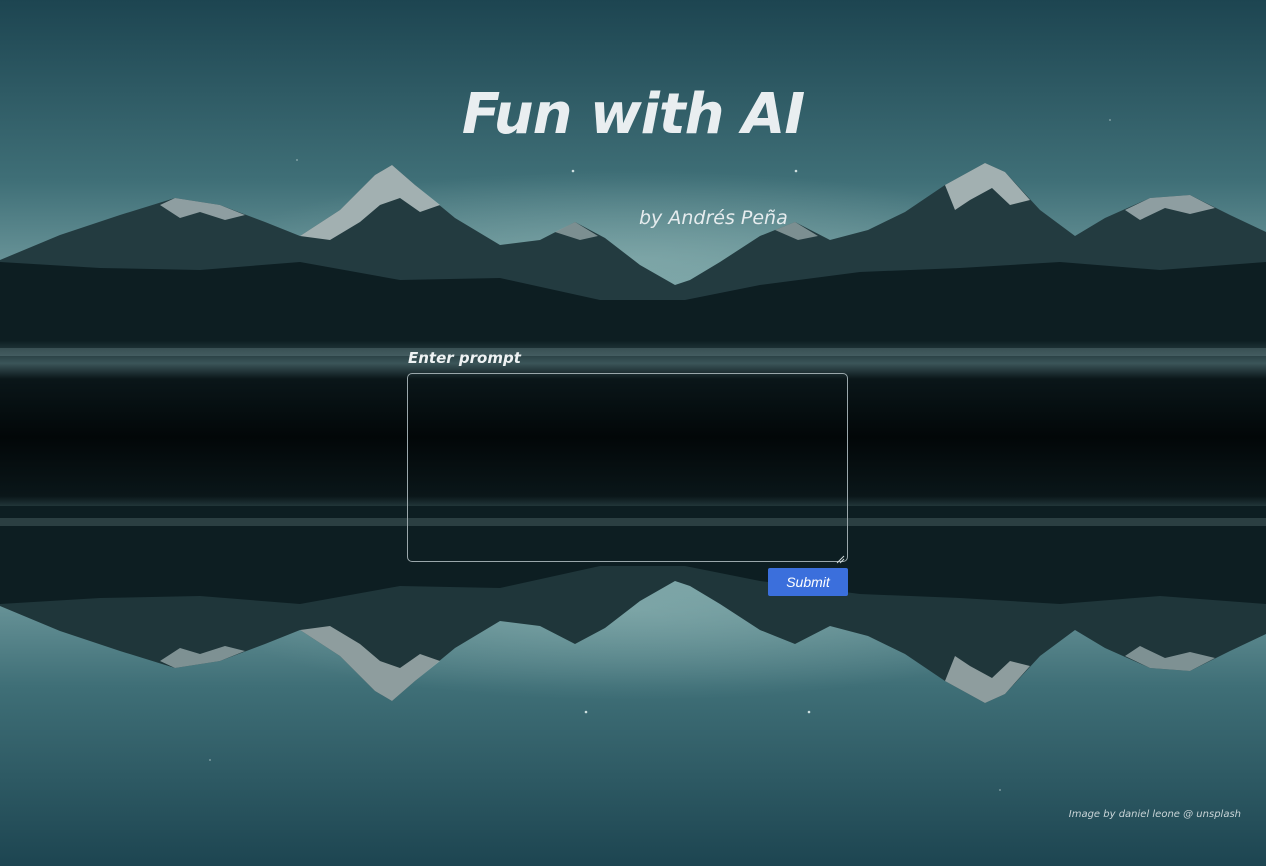 The width and height of the screenshot is (1266, 866). What do you see at coordinates (633, 114) in the screenshot?
I see `page-title: Fun with AI` at bounding box center [633, 114].